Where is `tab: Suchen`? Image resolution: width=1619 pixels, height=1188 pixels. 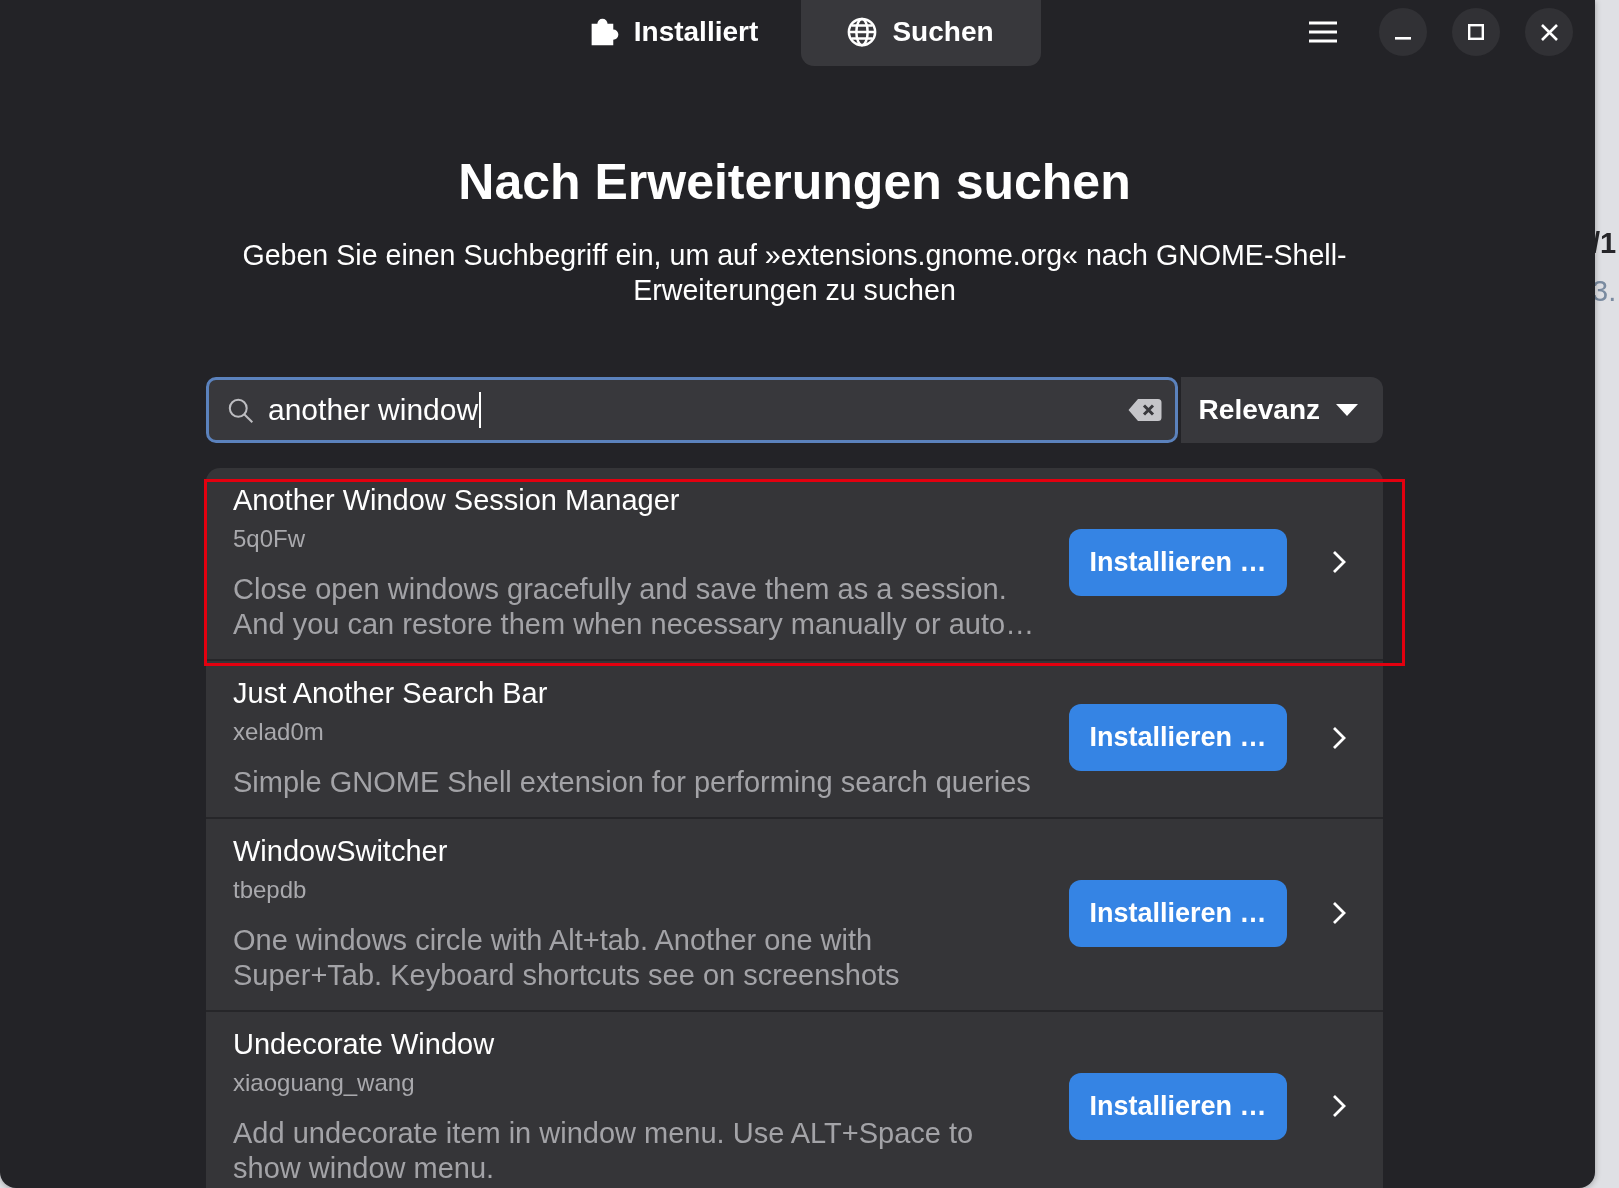 tab: Suchen is located at coordinates (920, 33).